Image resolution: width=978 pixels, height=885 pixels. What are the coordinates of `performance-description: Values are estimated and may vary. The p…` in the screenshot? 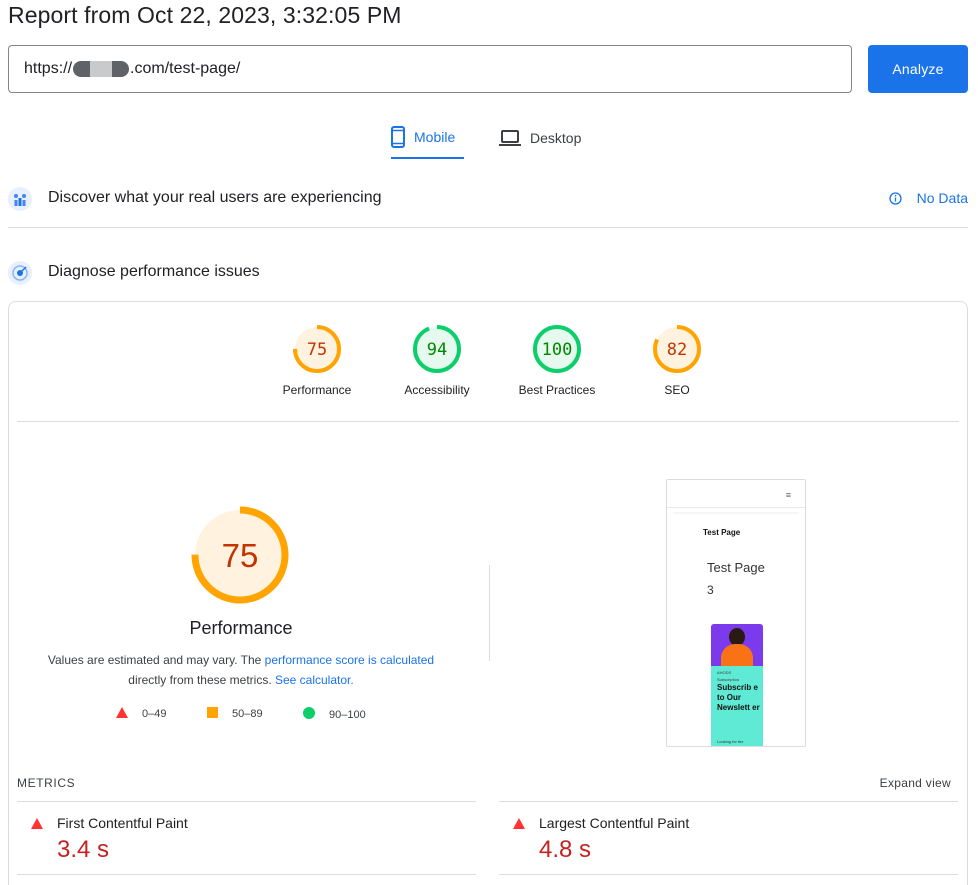 It's located at (241, 670).